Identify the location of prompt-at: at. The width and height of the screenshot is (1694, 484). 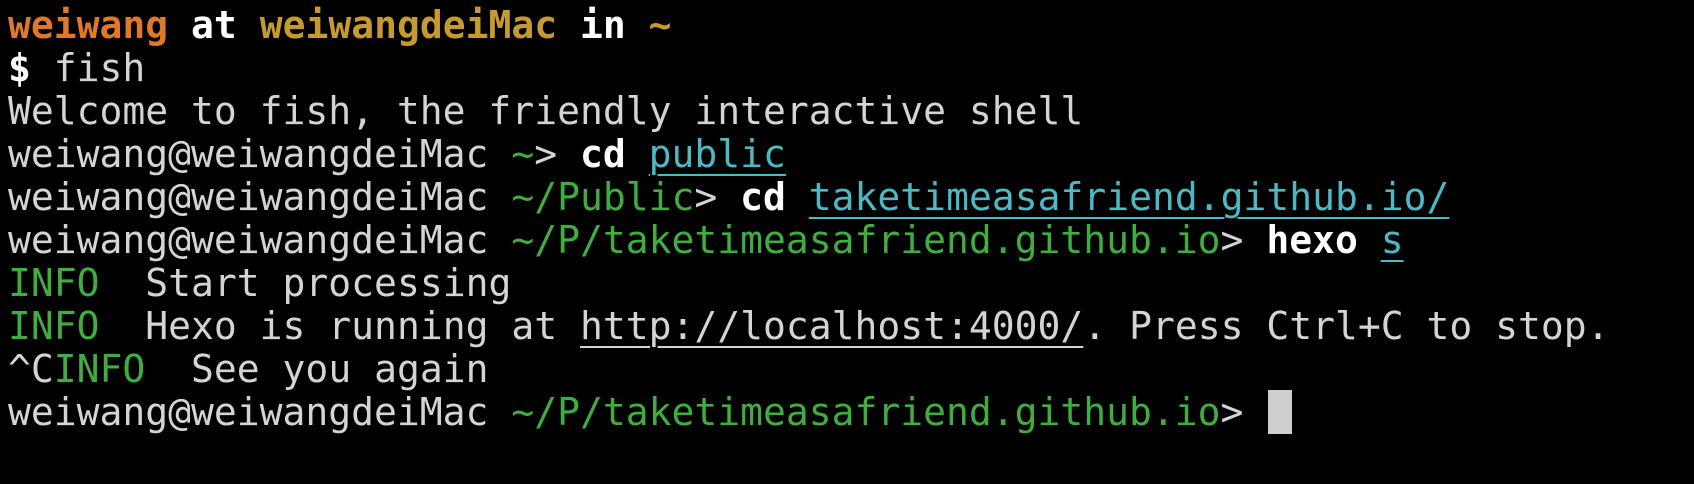
(214, 25).